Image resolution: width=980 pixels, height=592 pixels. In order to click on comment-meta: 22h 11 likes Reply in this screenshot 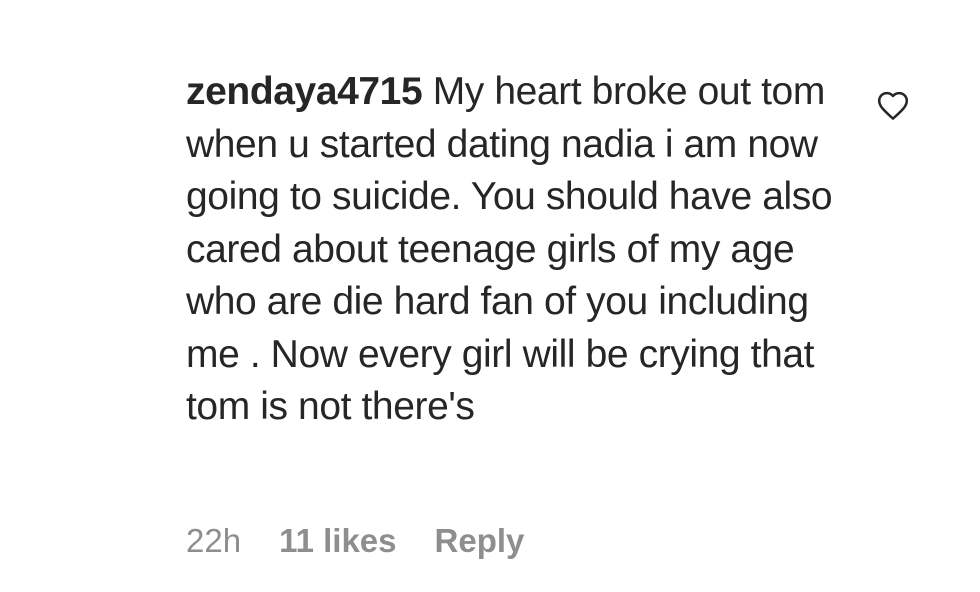, I will do `click(355, 541)`.